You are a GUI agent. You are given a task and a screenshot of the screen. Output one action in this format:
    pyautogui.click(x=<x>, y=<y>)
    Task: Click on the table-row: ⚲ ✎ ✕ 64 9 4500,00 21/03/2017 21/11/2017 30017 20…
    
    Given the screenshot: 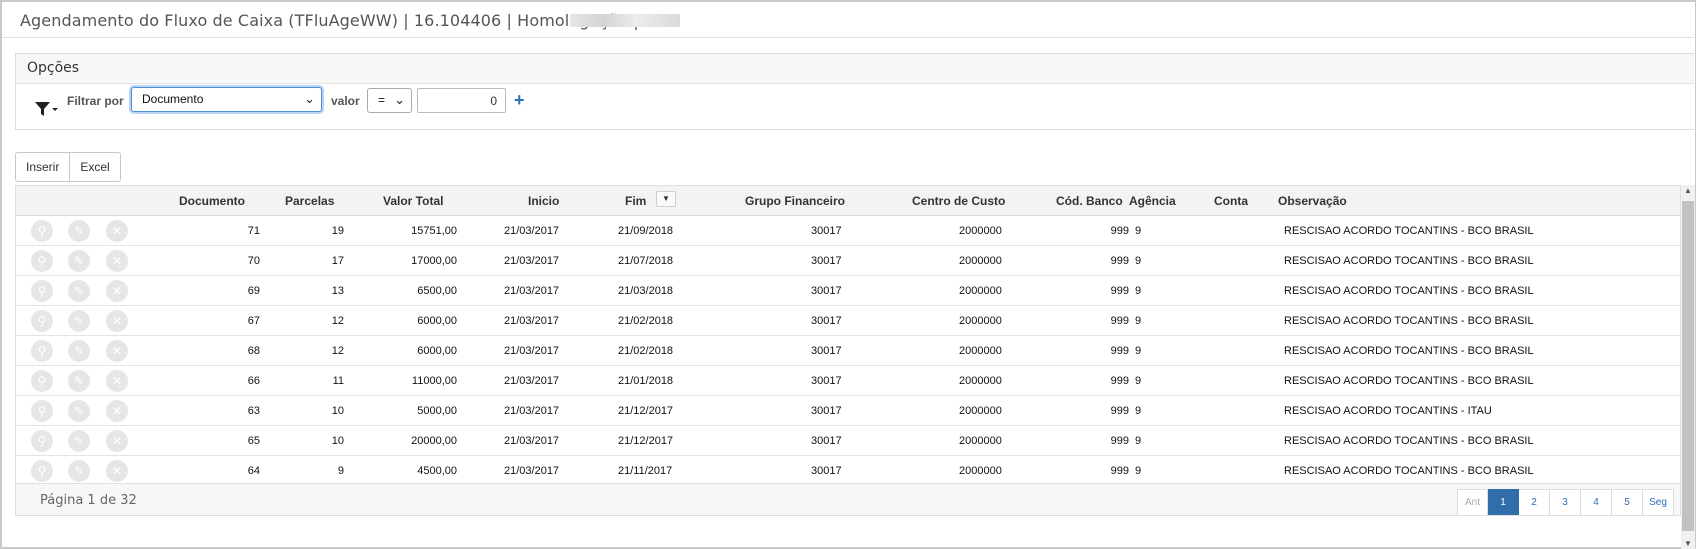 What is the action you would take?
    pyautogui.click(x=848, y=471)
    